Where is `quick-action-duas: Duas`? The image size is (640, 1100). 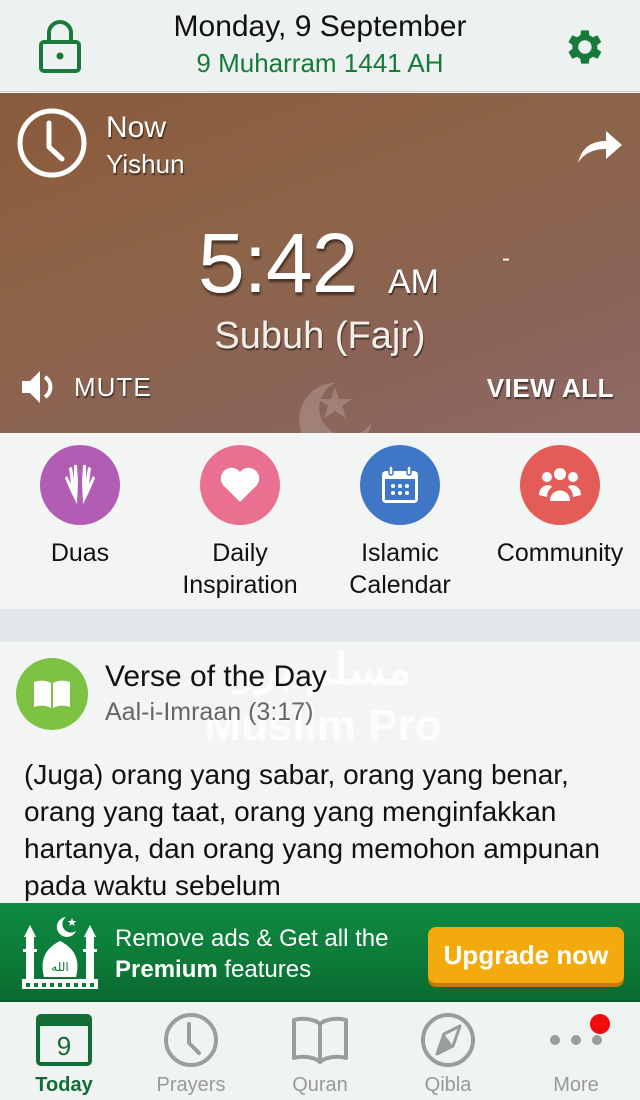
quick-action-duas: Duas is located at coordinates (80, 507).